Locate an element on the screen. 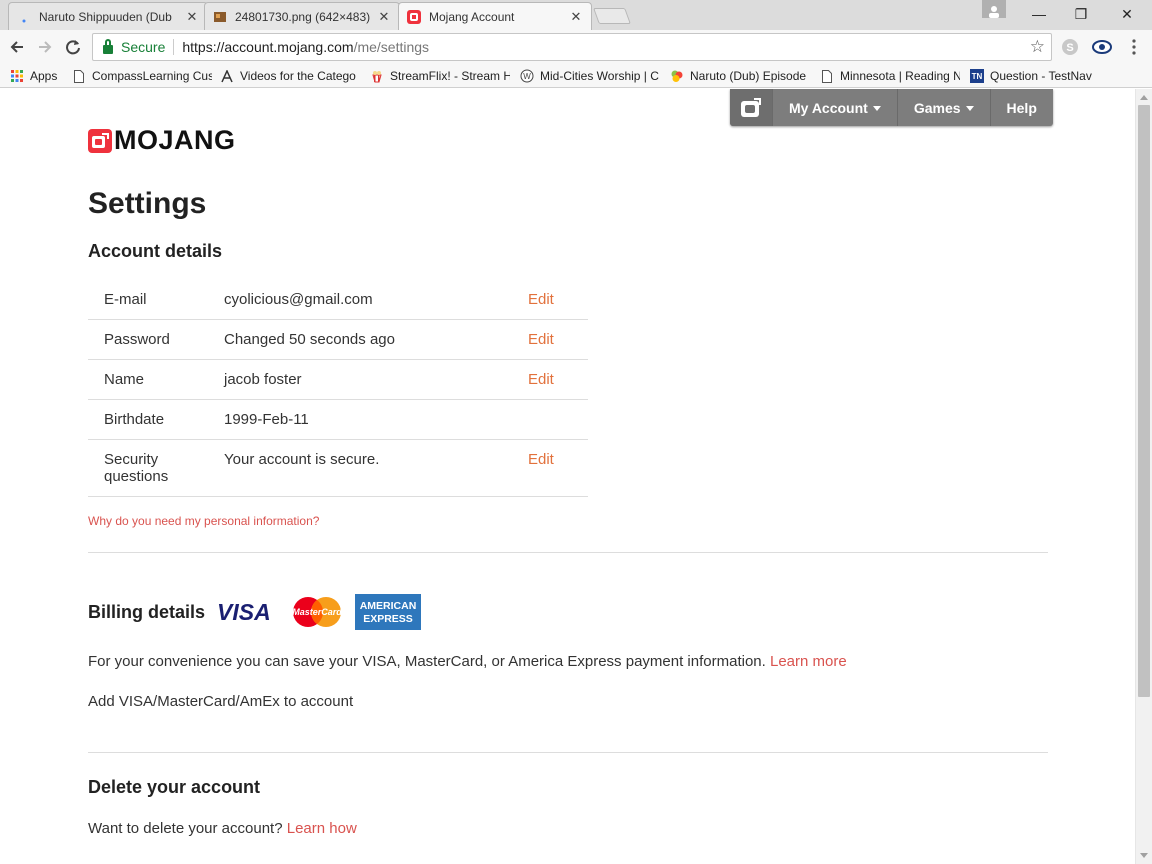  edit-name-link: Edit is located at coordinates (541, 379).